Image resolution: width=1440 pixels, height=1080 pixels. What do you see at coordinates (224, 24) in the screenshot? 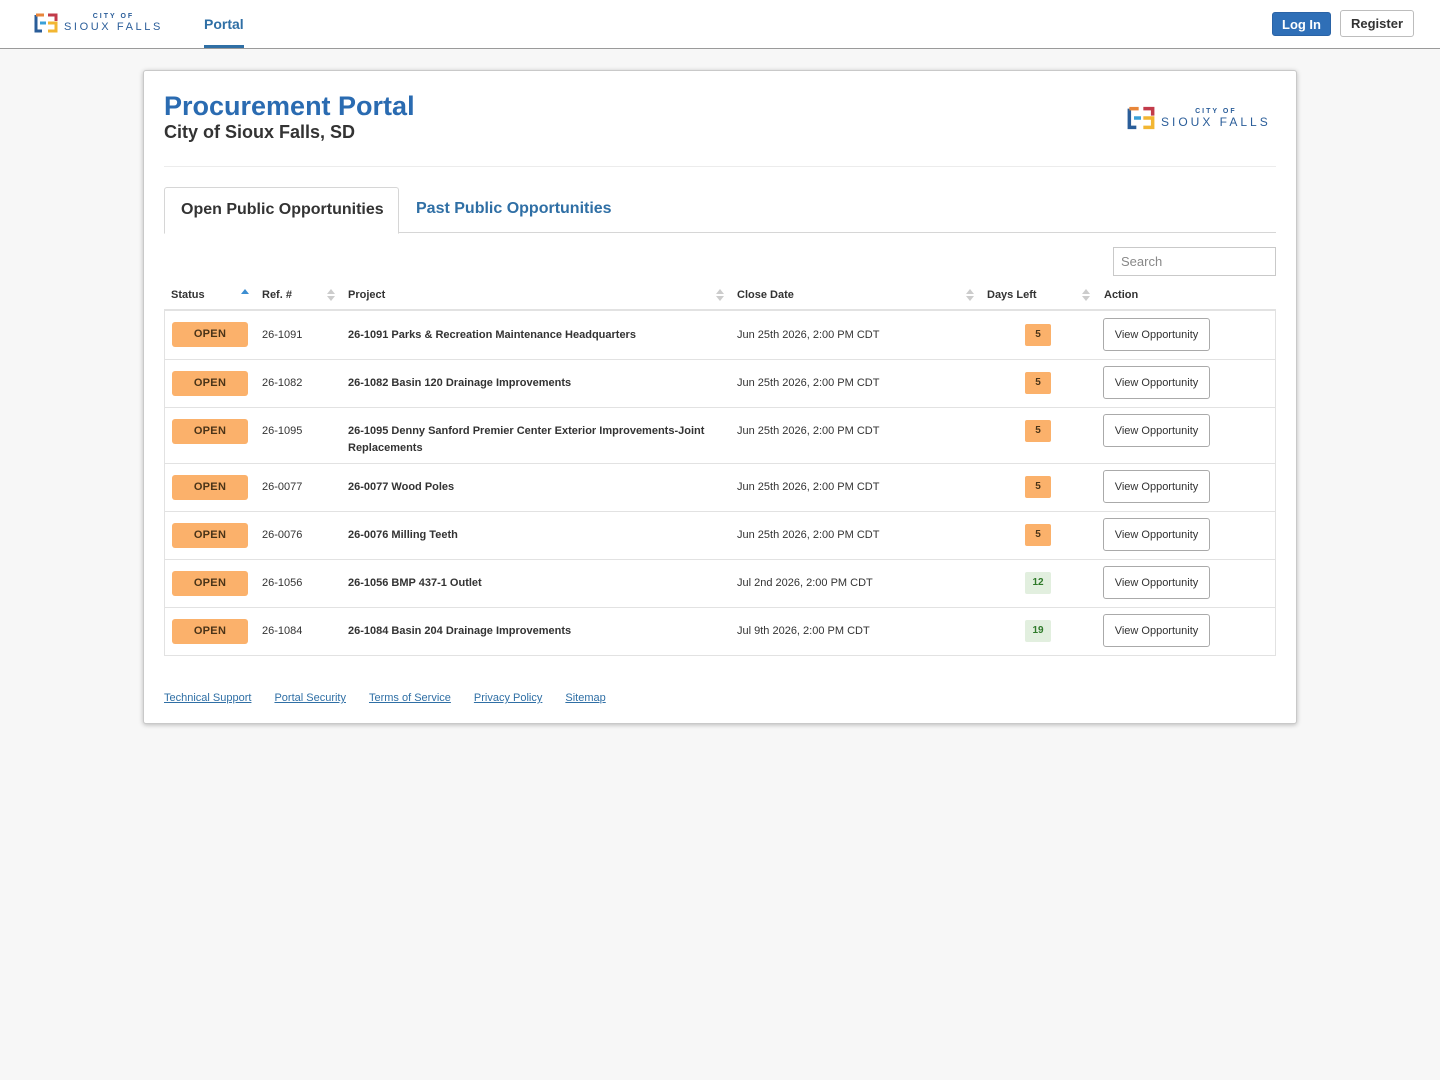
I see `nav-portal-link: Portal` at bounding box center [224, 24].